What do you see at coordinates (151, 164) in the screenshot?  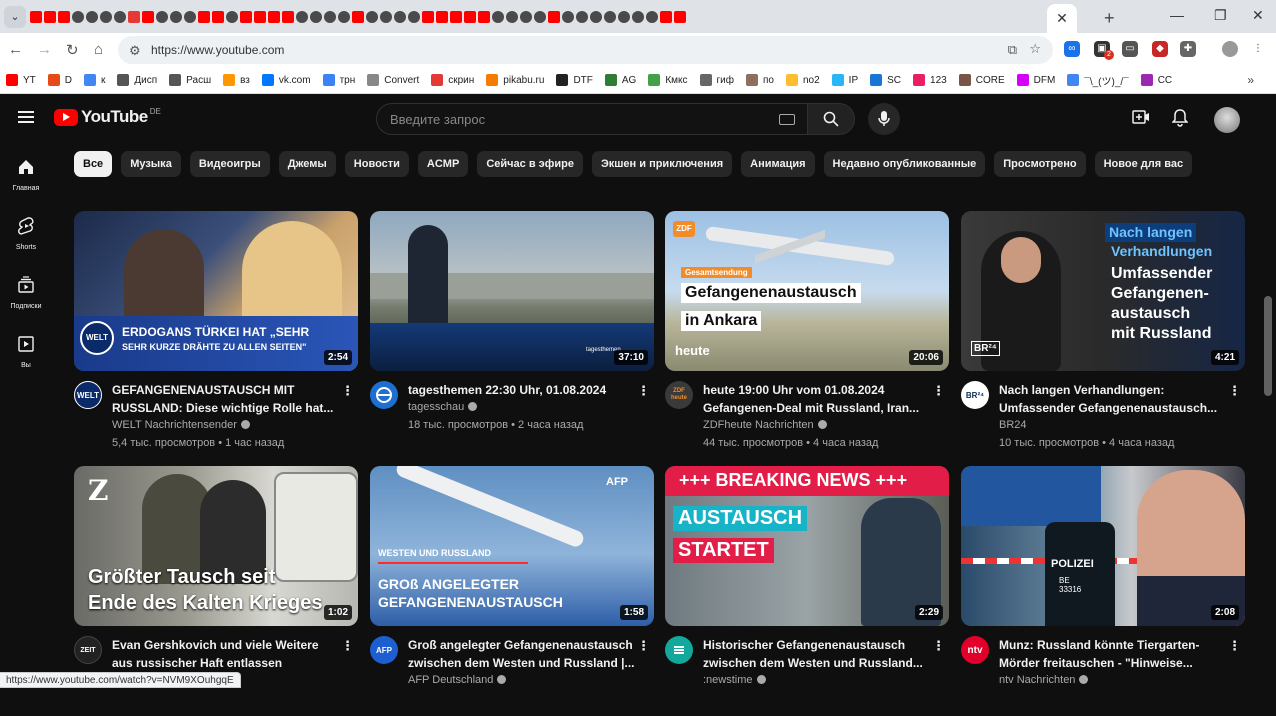 I see `filter-chip: Музыка` at bounding box center [151, 164].